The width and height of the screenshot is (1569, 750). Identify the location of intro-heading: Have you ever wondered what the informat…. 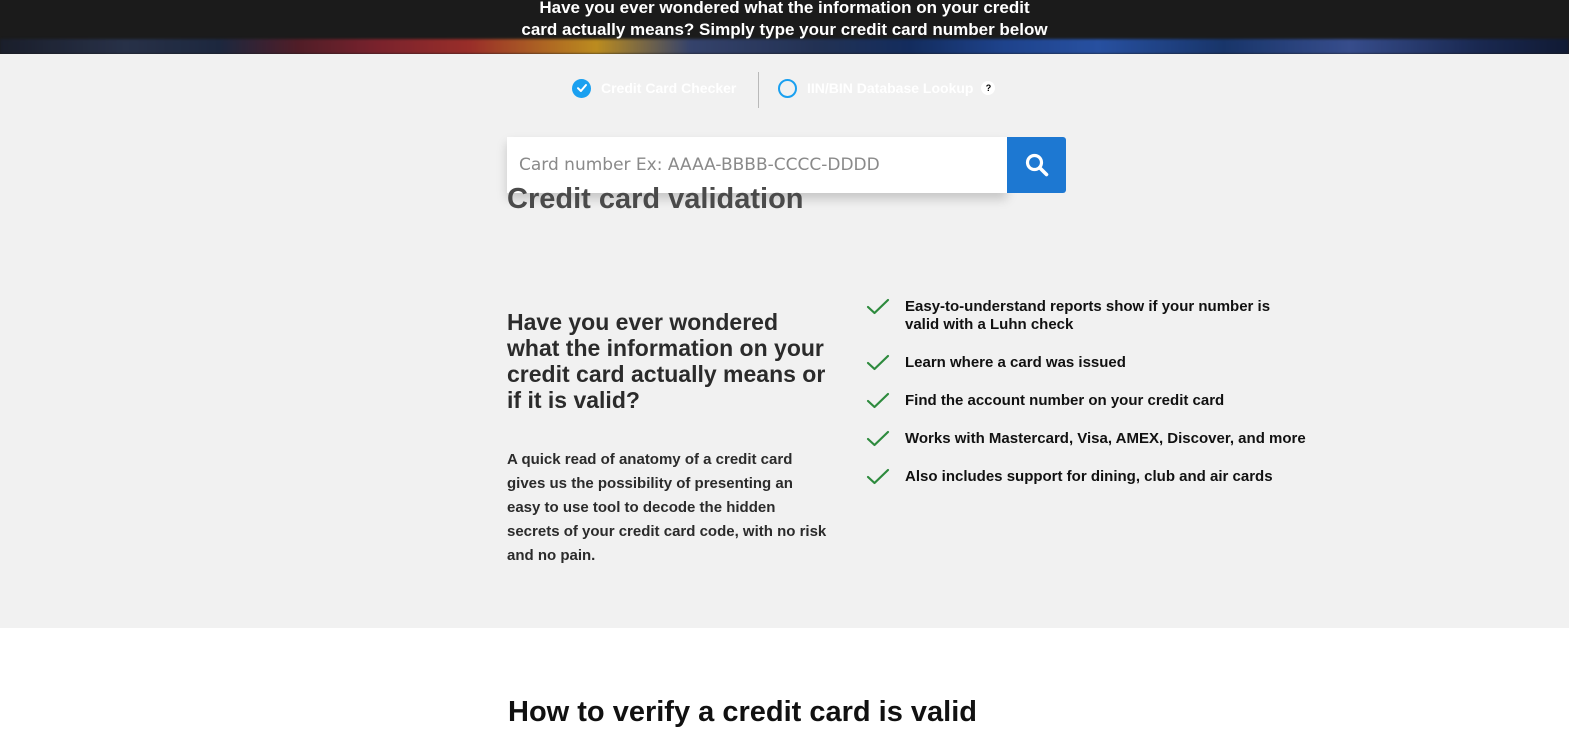
(666, 361).